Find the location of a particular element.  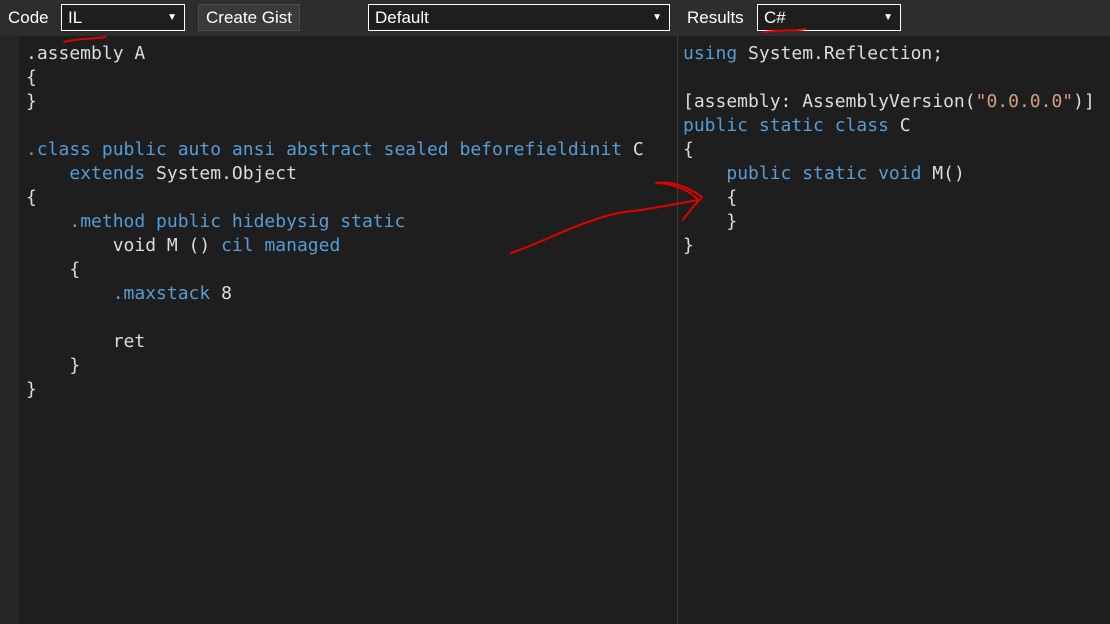

code-toolbar: Code IL ▼ Create Gist Default ▼ is located at coordinates (338, 18).